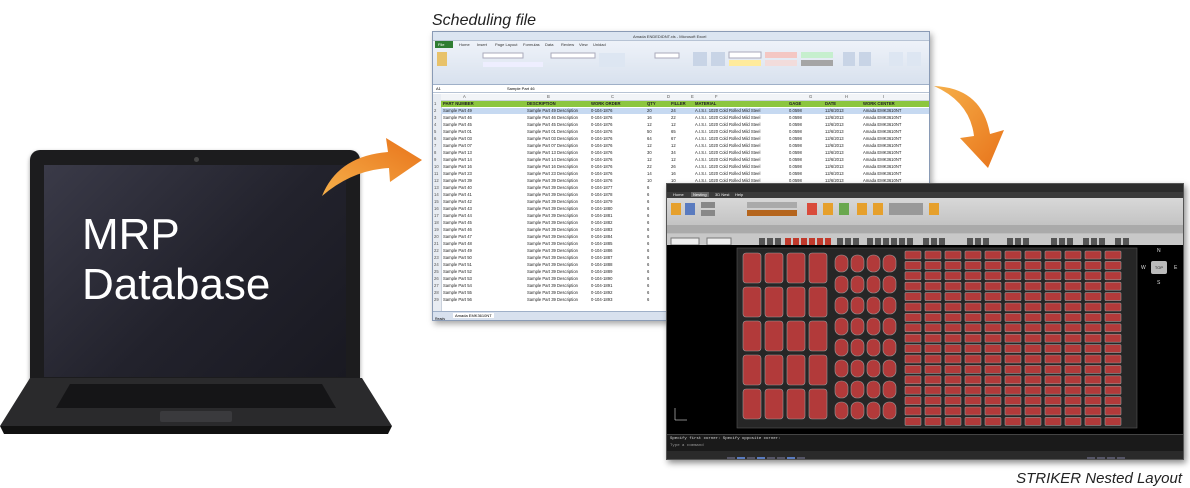  Describe the element at coordinates (438, 88) in the screenshot. I see `name-box: A1` at that location.